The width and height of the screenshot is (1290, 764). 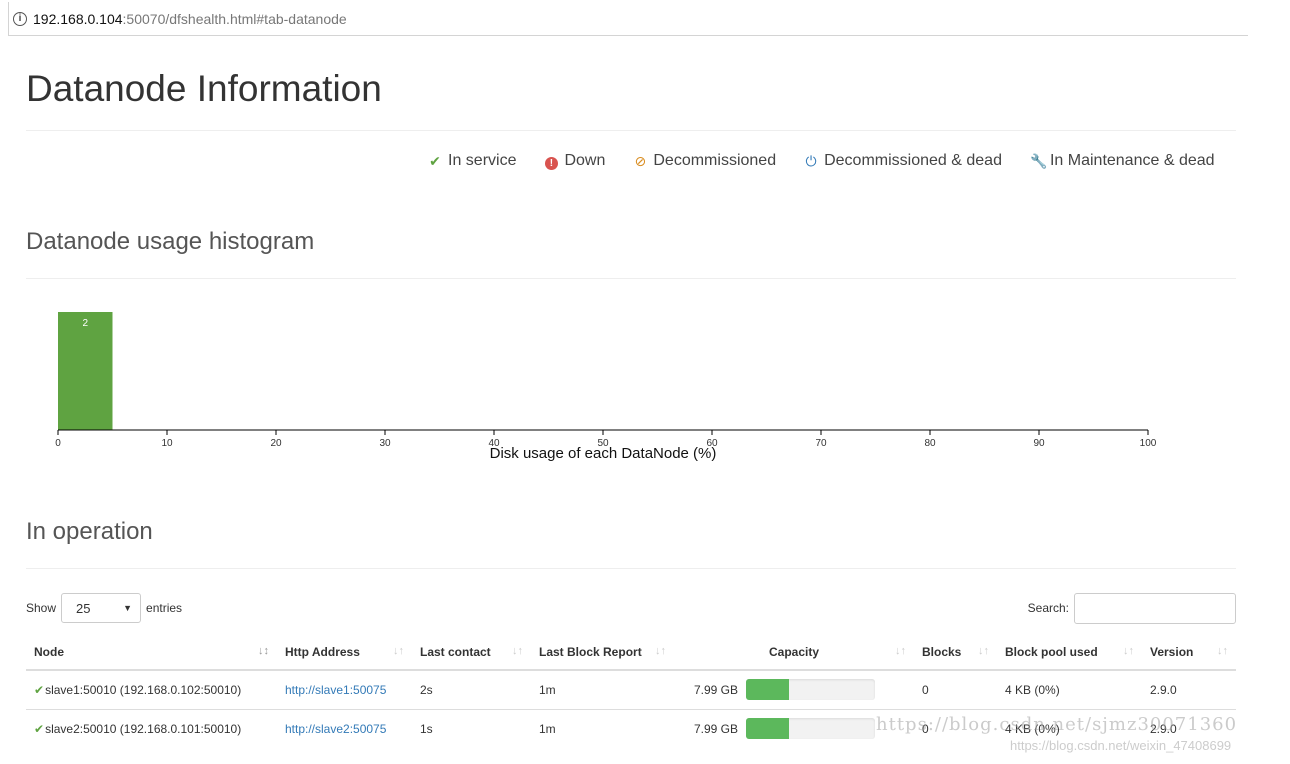 I want to click on ban-icon: ⊘, so click(x=640, y=160).